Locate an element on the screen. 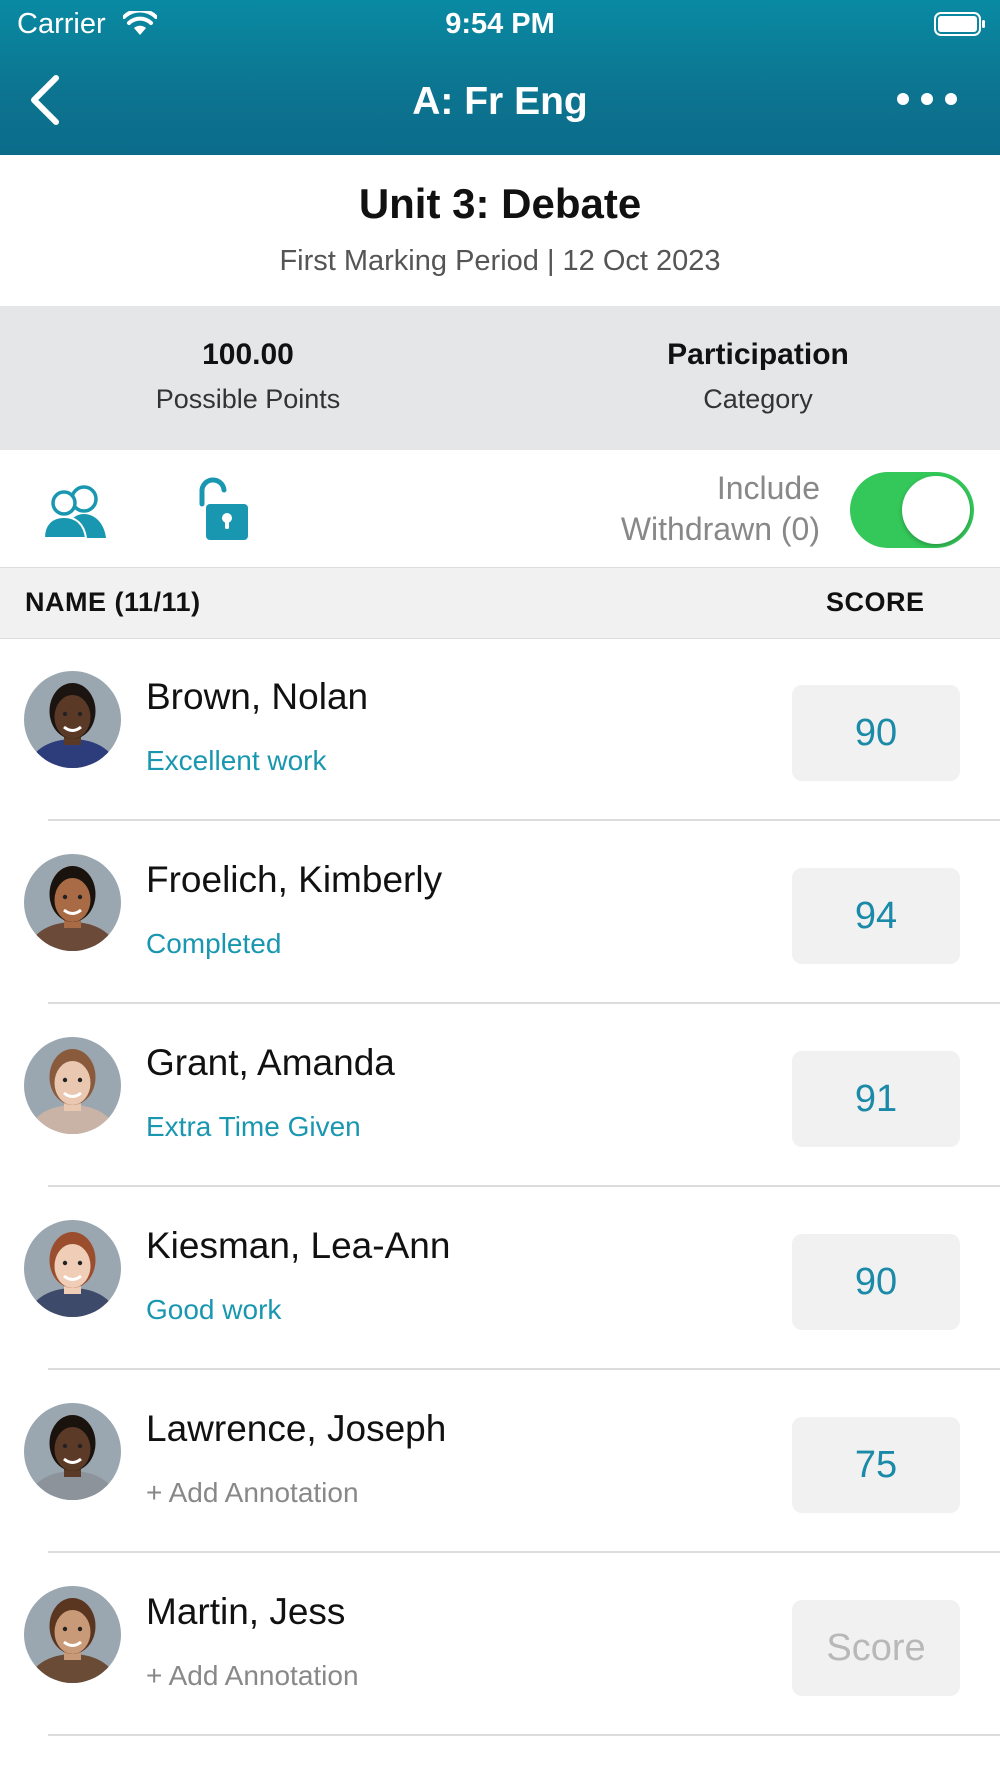 This screenshot has height=1778, width=1000. student-row: Brown, Nolan Excellent work 90 is located at coordinates (500, 729).